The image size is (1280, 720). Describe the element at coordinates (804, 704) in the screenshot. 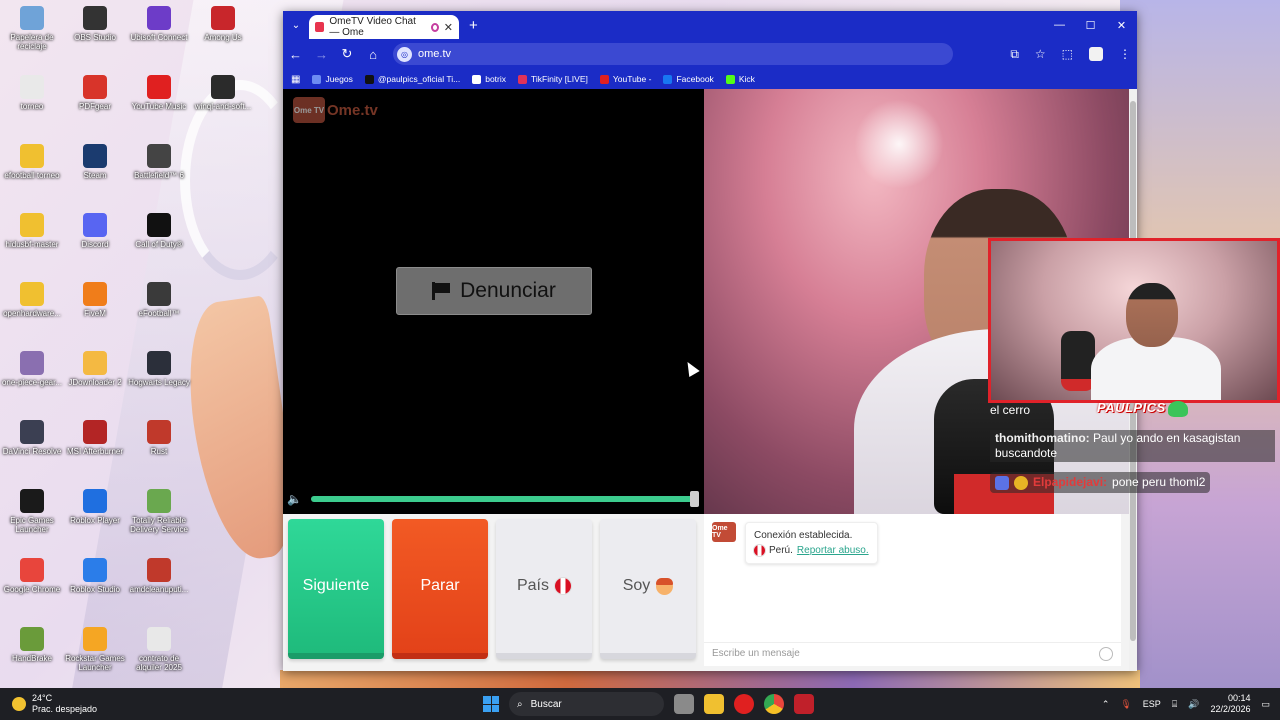

I see `voice-app-icon` at that location.